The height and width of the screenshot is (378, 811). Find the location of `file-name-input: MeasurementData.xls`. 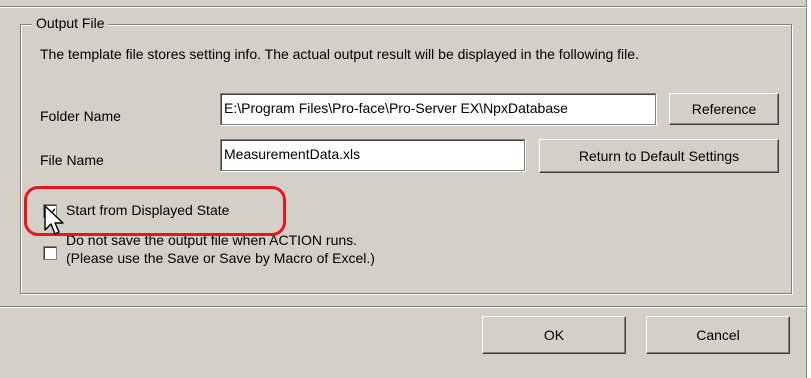

file-name-input: MeasurementData.xls is located at coordinates (372, 155).